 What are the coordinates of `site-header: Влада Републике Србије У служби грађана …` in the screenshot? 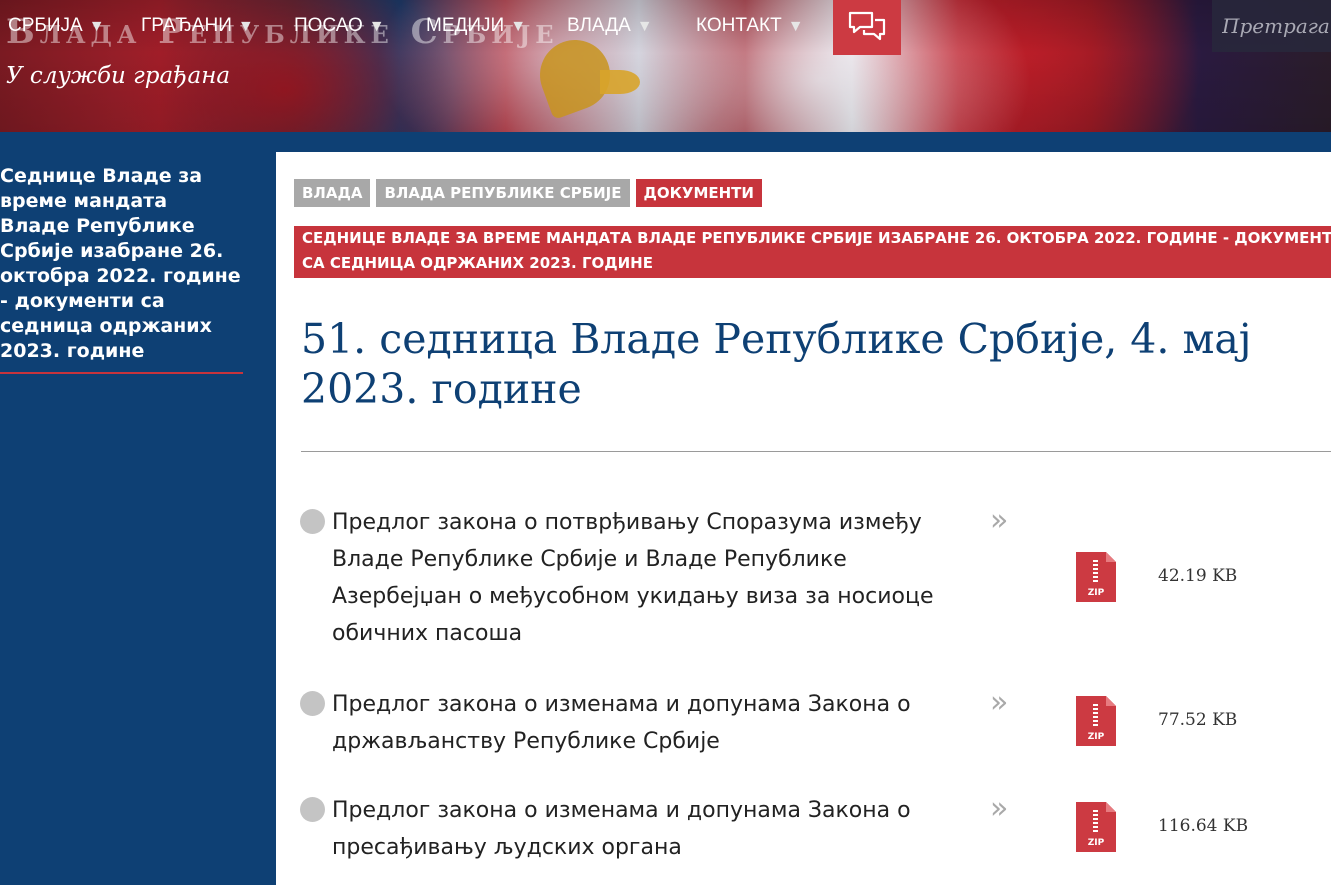 It's located at (665, 66).